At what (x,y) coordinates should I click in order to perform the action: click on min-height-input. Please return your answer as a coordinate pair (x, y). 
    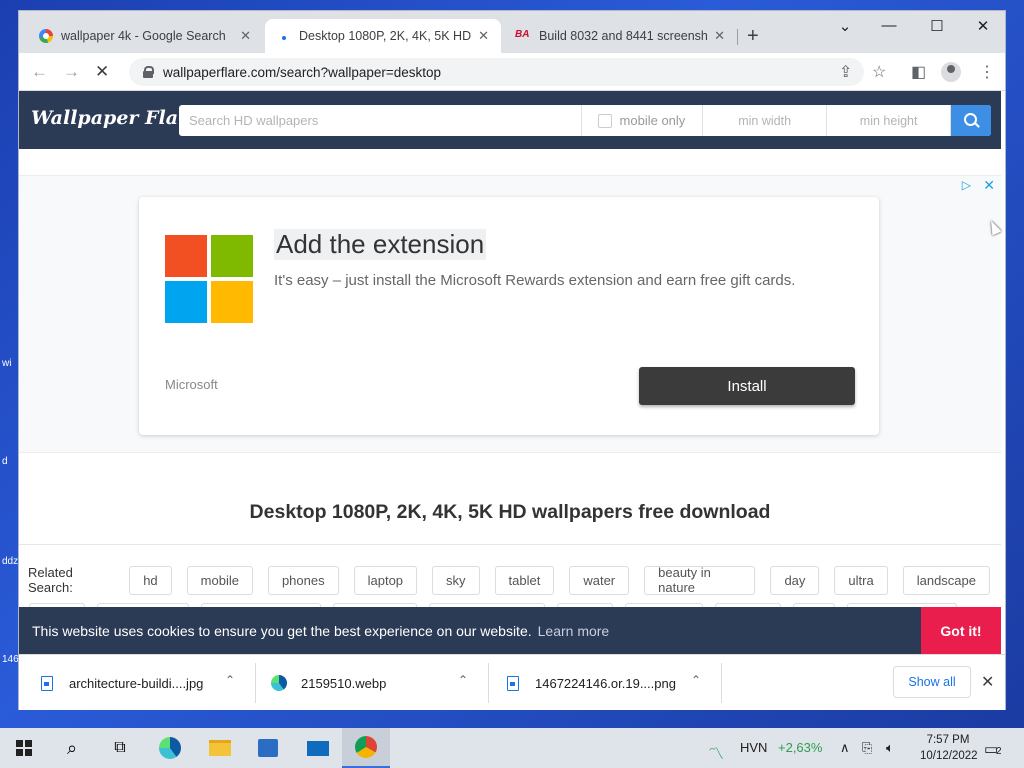
    Looking at the image, I should click on (889, 120).